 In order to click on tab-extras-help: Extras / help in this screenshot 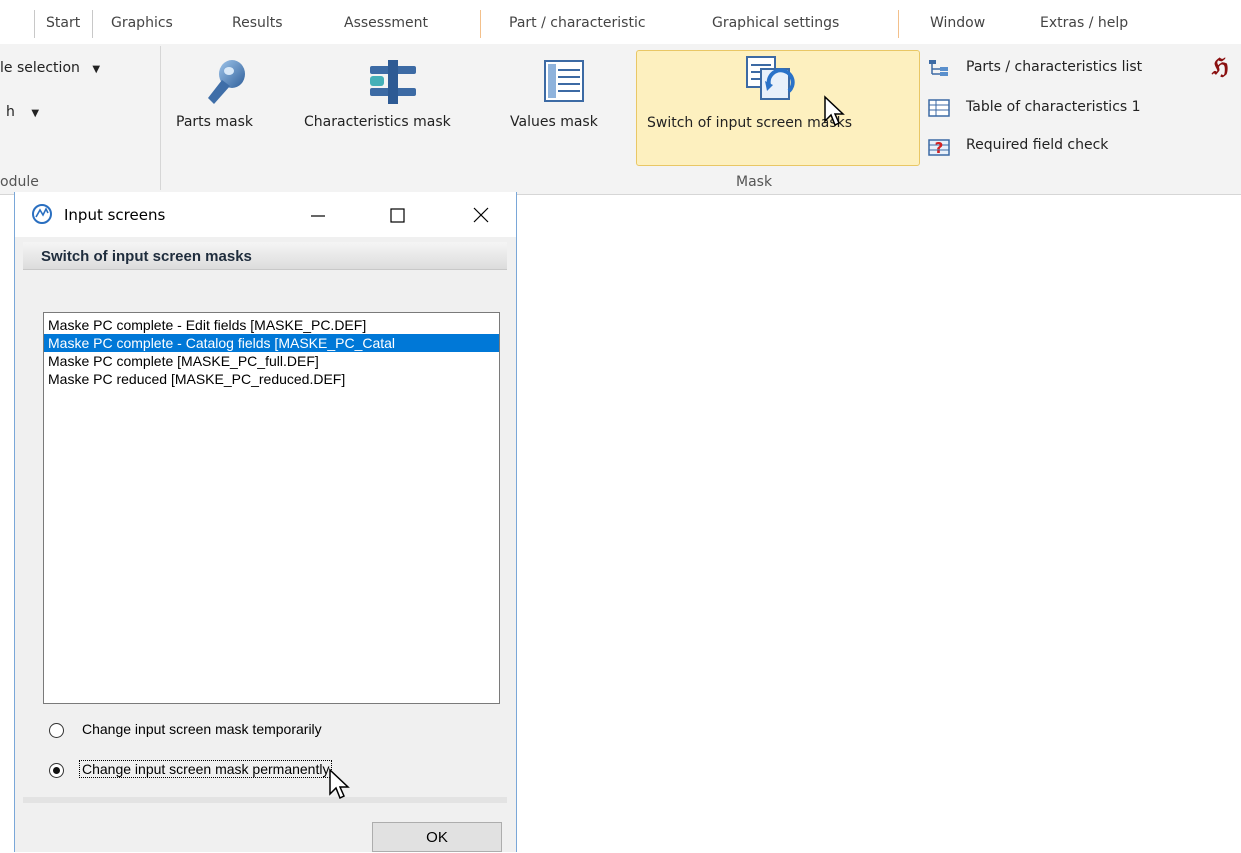, I will do `click(1084, 23)`.